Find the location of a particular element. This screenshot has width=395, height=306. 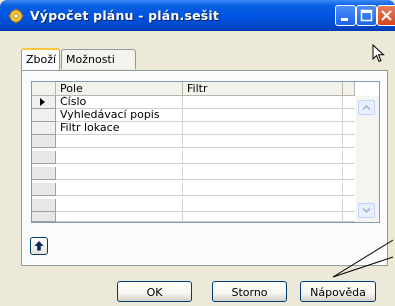

chevron-down-icon is located at coordinates (366, 210).